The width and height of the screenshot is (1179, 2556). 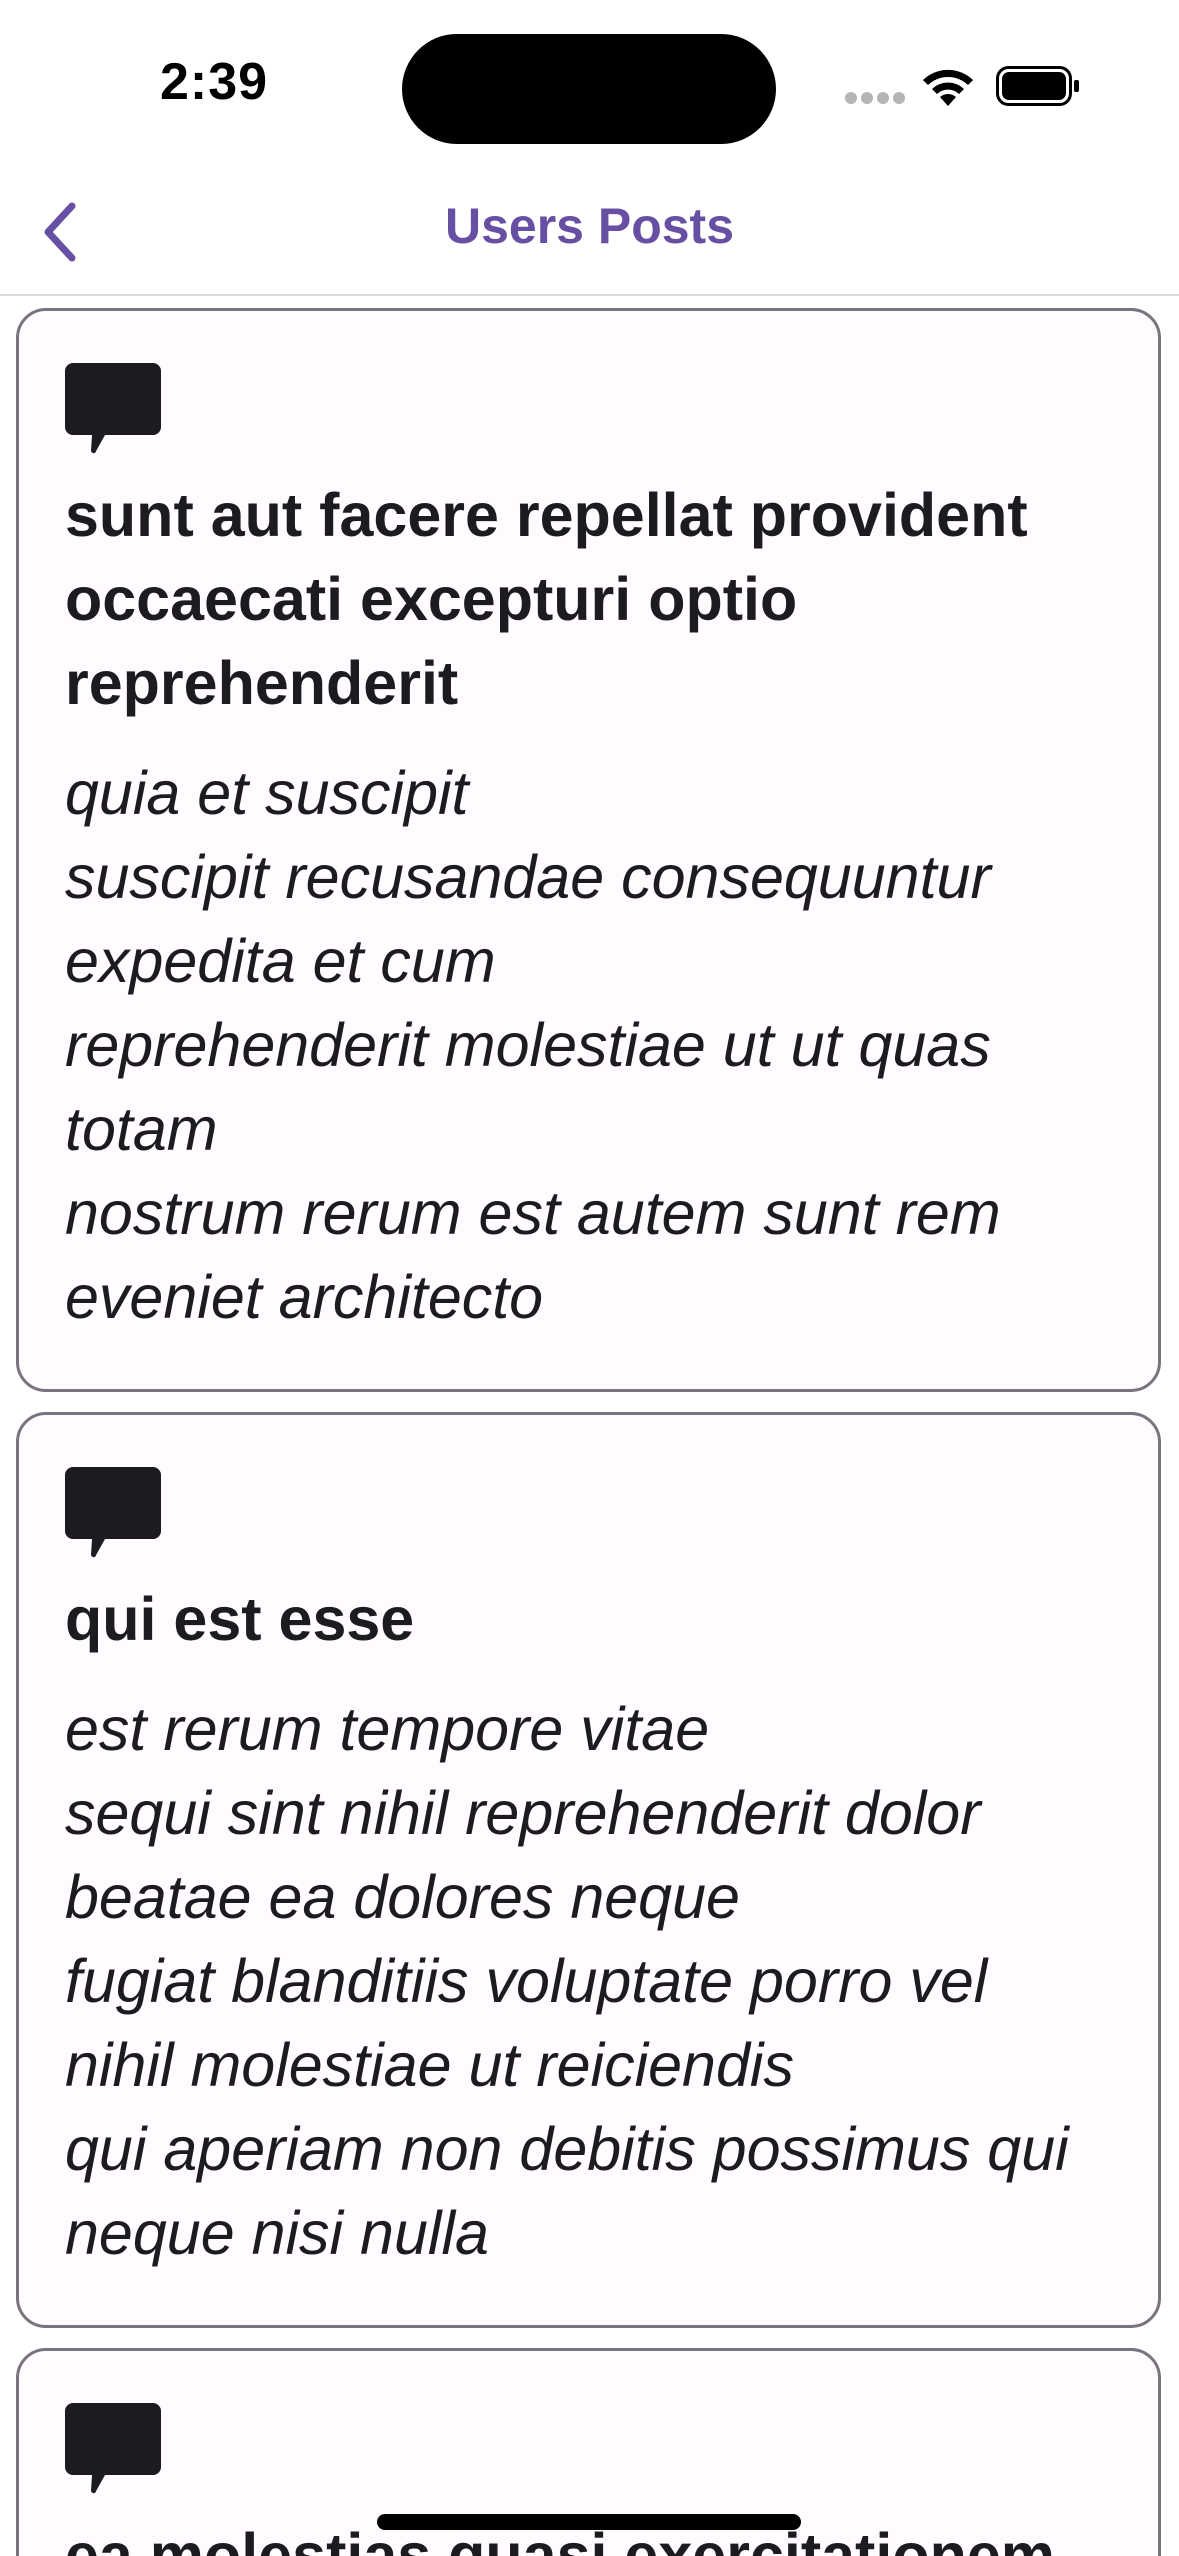 I want to click on chevron-left-icon, so click(x=60, y=232).